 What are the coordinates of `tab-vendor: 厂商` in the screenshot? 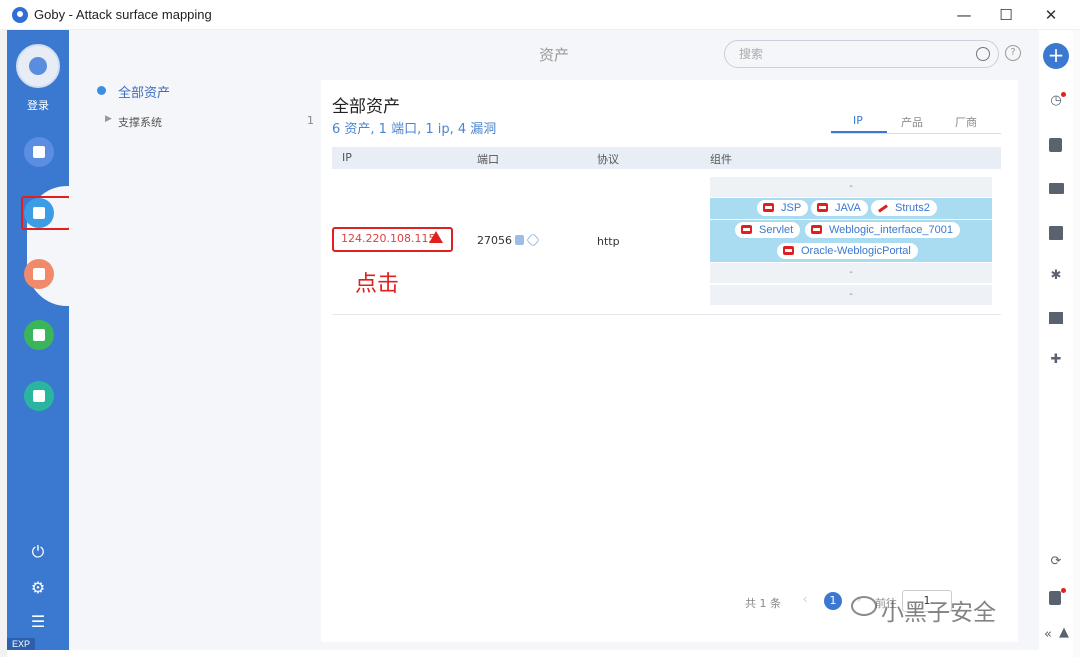 It's located at (966, 122).